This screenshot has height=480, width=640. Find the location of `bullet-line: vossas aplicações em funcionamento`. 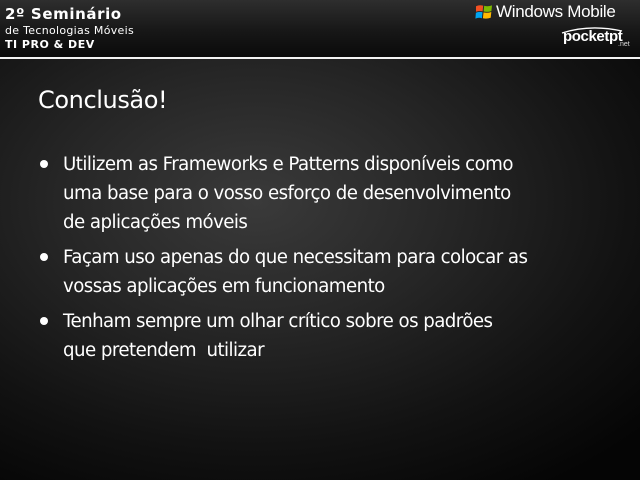

bullet-line: vossas aplicações em funcionamento is located at coordinates (224, 286).